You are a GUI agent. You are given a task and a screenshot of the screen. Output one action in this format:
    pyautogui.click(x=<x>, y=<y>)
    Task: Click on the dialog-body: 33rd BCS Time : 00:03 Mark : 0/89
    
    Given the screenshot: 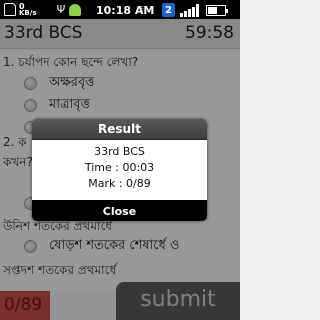 What is the action you would take?
    pyautogui.click(x=119, y=170)
    